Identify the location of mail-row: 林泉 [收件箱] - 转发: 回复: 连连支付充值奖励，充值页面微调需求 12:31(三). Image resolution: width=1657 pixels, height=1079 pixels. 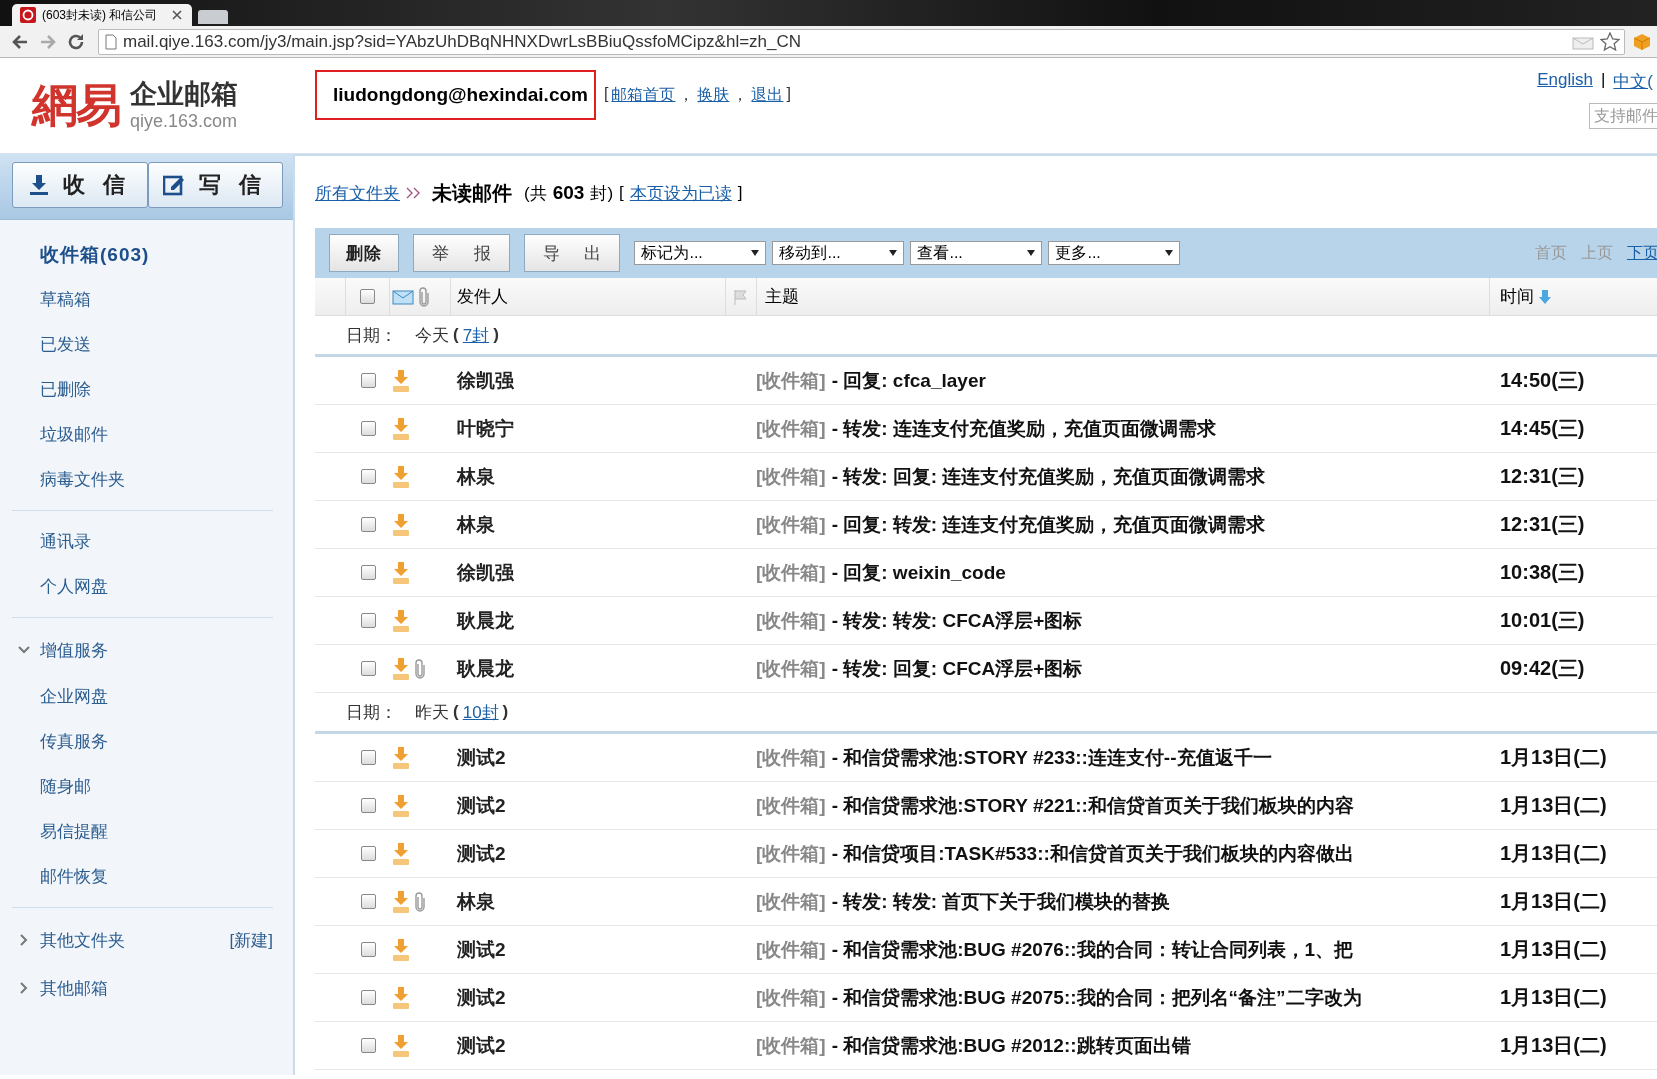
(986, 477).